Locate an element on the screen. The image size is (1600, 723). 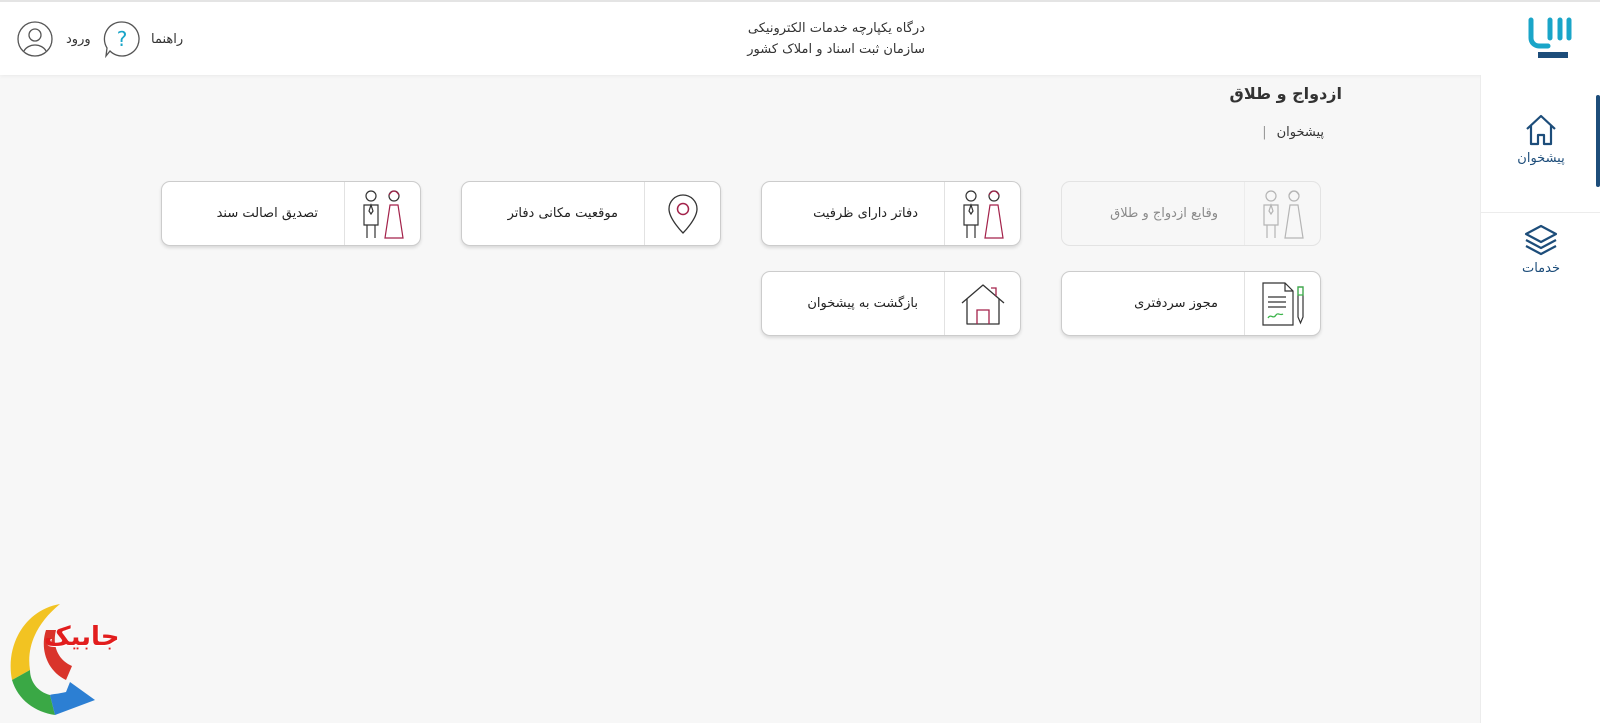
card-label: وقایع ازدواج و طلاق is located at coordinates (1164, 213).